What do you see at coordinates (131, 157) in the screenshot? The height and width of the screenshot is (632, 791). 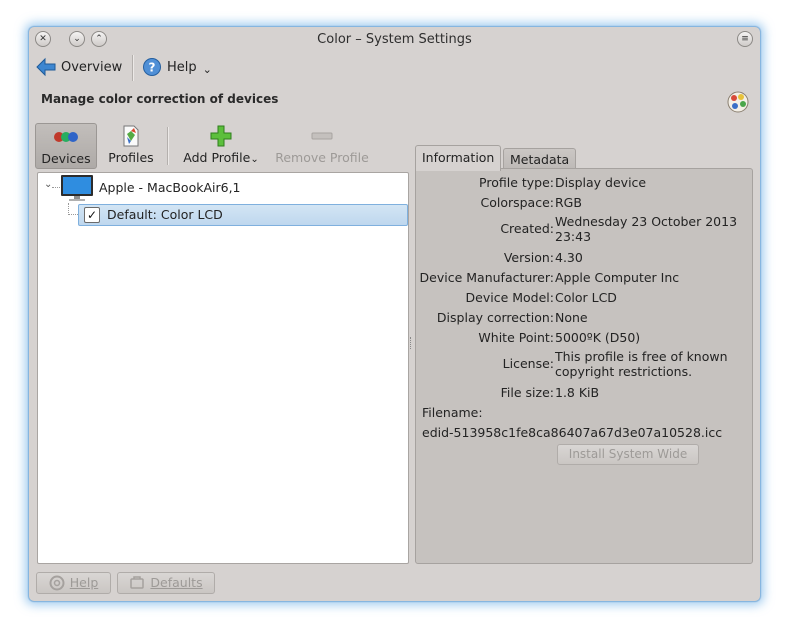 I see `profiles-label: Profiles` at bounding box center [131, 157].